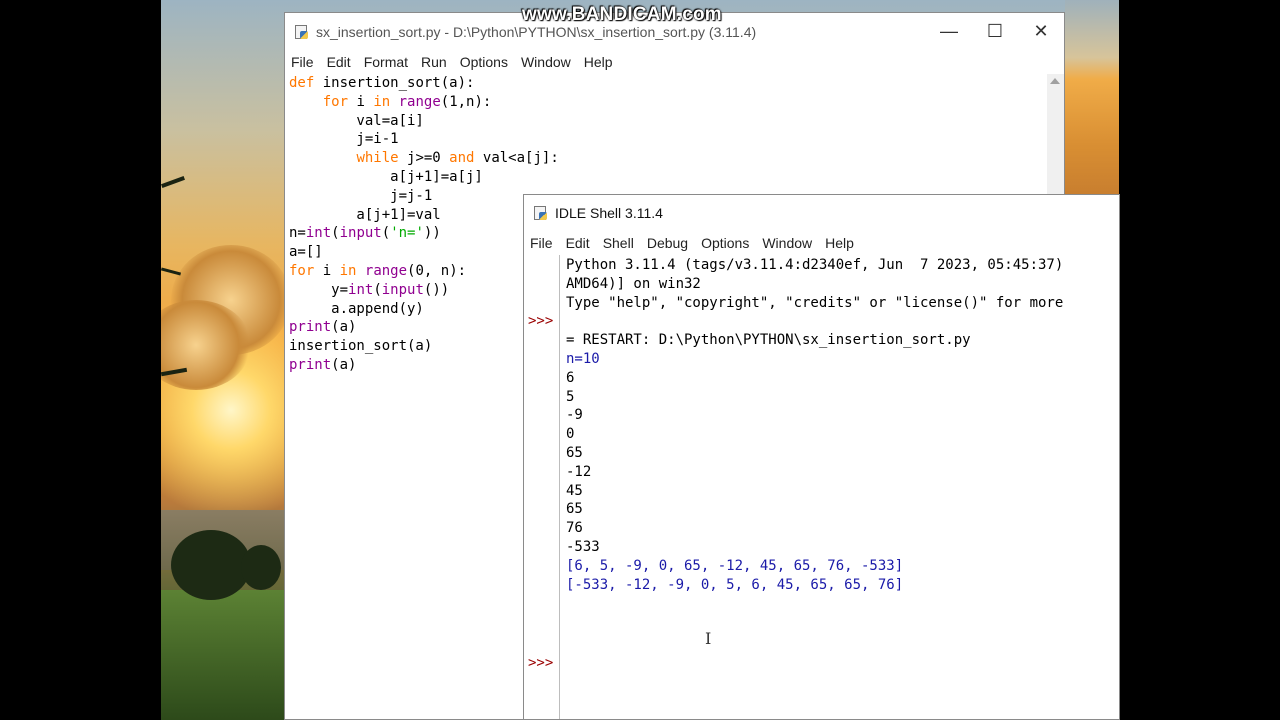  What do you see at coordinates (674, 62) in the screenshot?
I see `editor-menubar: File Edit Format Run Options Window Help` at bounding box center [674, 62].